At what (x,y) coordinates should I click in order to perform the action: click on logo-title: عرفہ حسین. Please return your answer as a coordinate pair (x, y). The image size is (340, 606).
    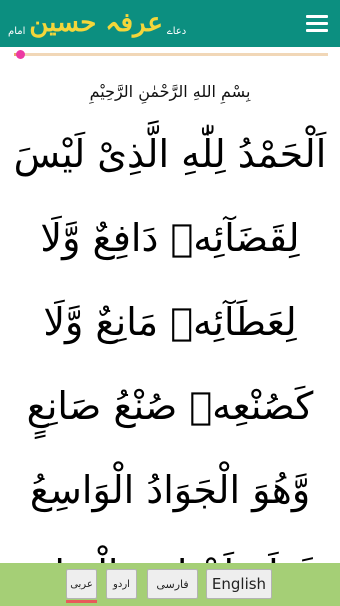
    Looking at the image, I should click on (96, 23).